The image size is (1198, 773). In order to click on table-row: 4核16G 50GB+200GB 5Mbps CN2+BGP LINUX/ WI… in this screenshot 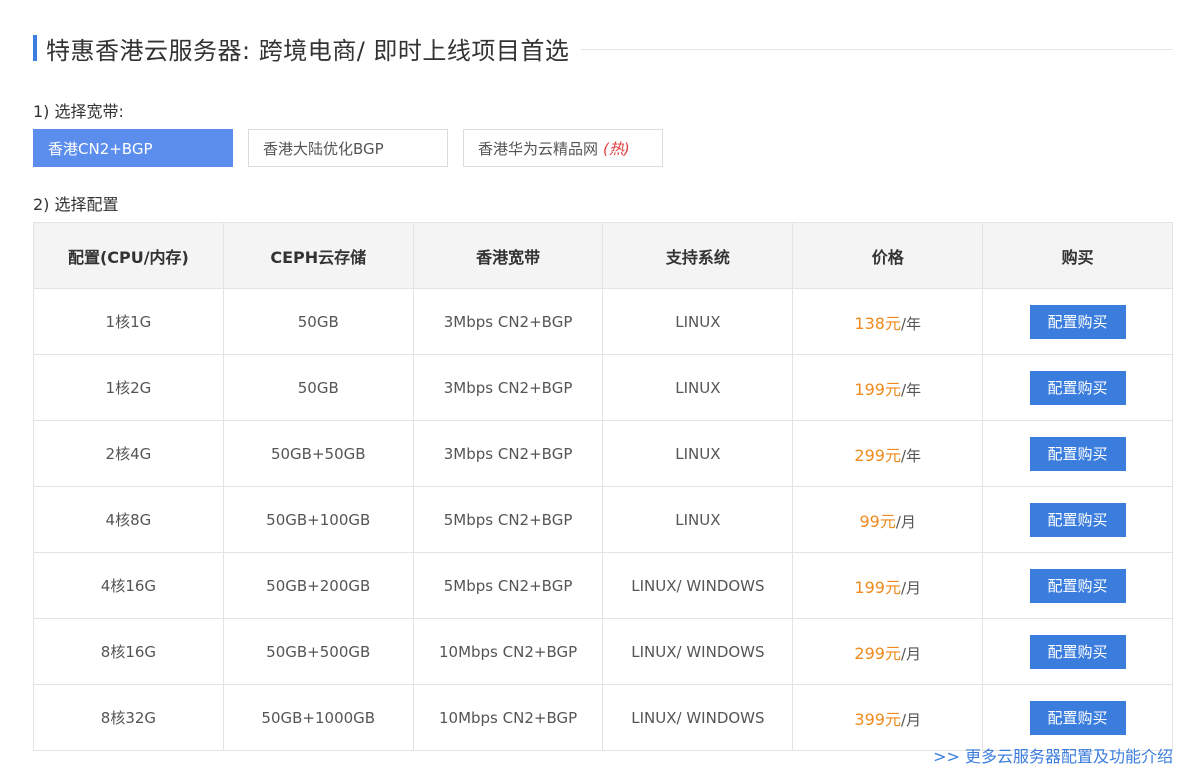, I will do `click(603, 585)`.